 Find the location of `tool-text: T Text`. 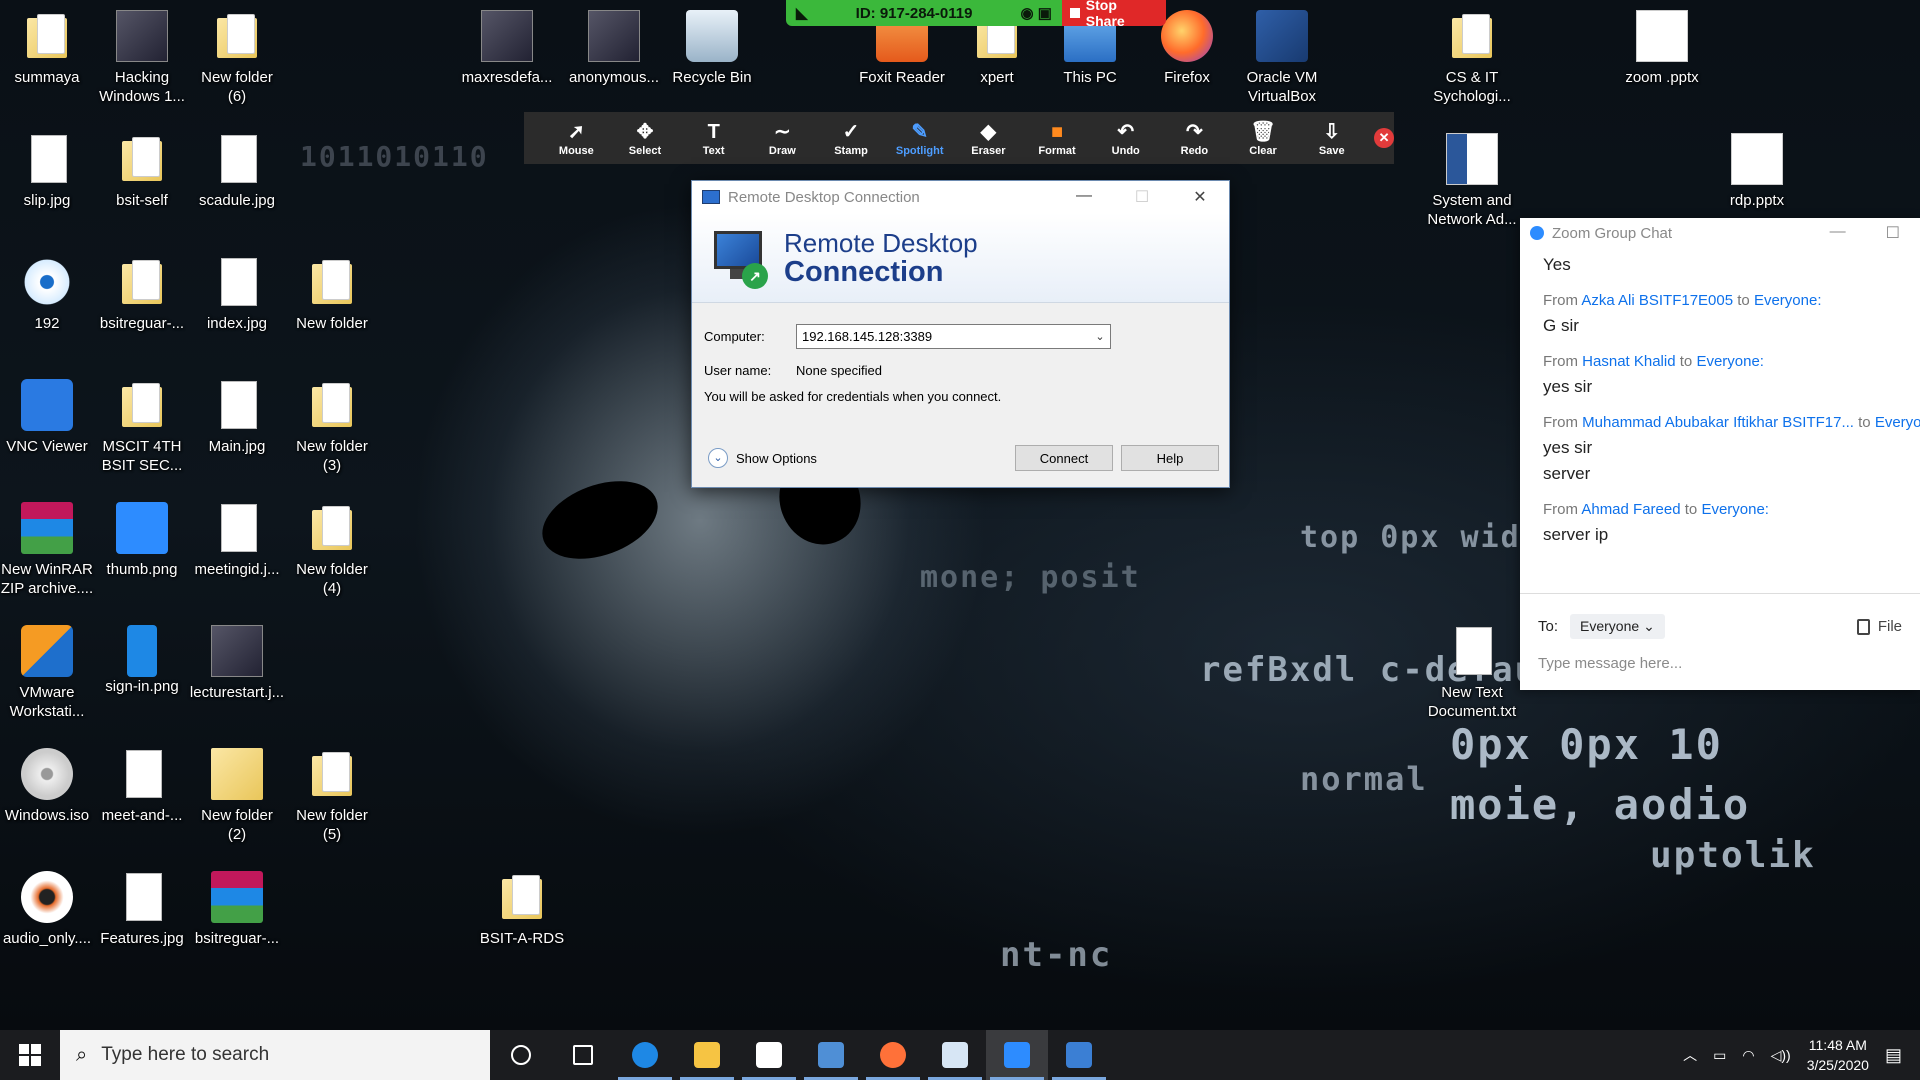

tool-text: T Text is located at coordinates (713, 138).